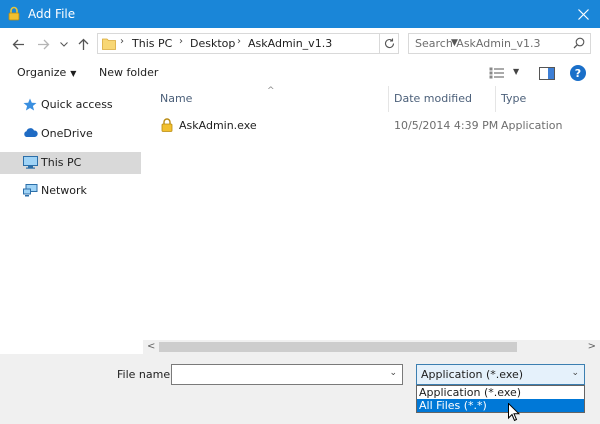  Describe the element at coordinates (167, 126) in the screenshot. I see `lock-app-icon` at that location.